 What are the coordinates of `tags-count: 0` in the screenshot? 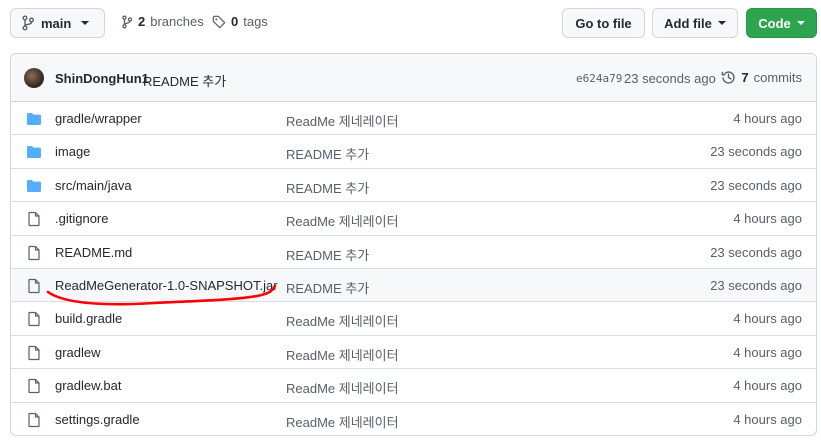 It's located at (235, 21).